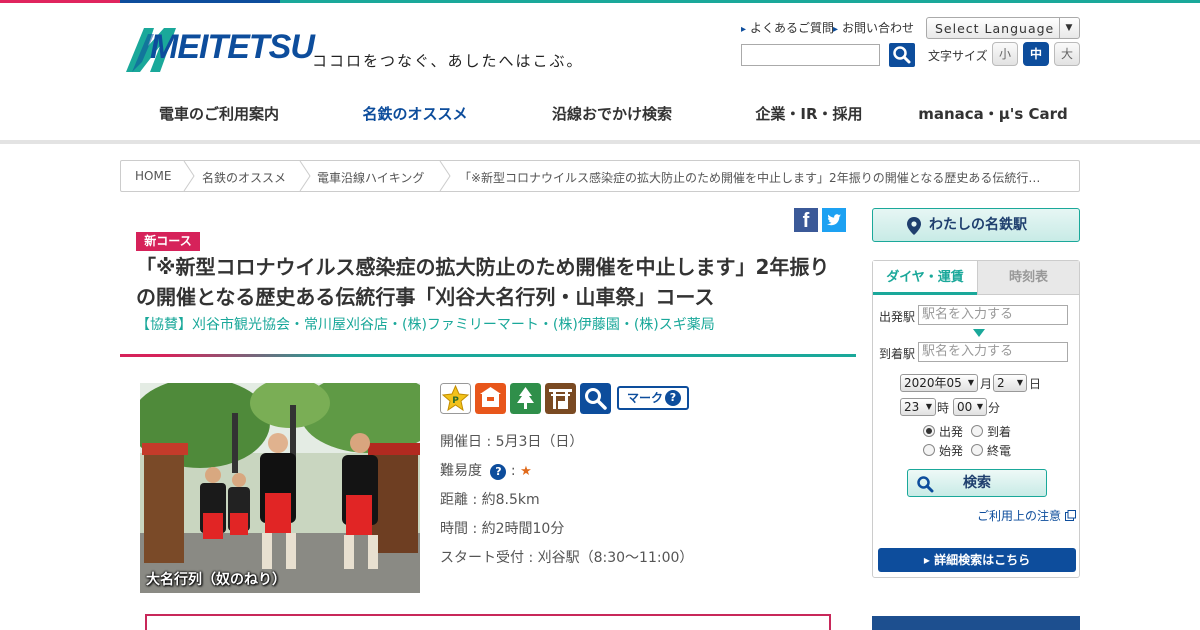 The width and height of the screenshot is (1200, 630). Describe the element at coordinates (943, 408) in the screenshot. I see `hour-unit: 時` at that location.